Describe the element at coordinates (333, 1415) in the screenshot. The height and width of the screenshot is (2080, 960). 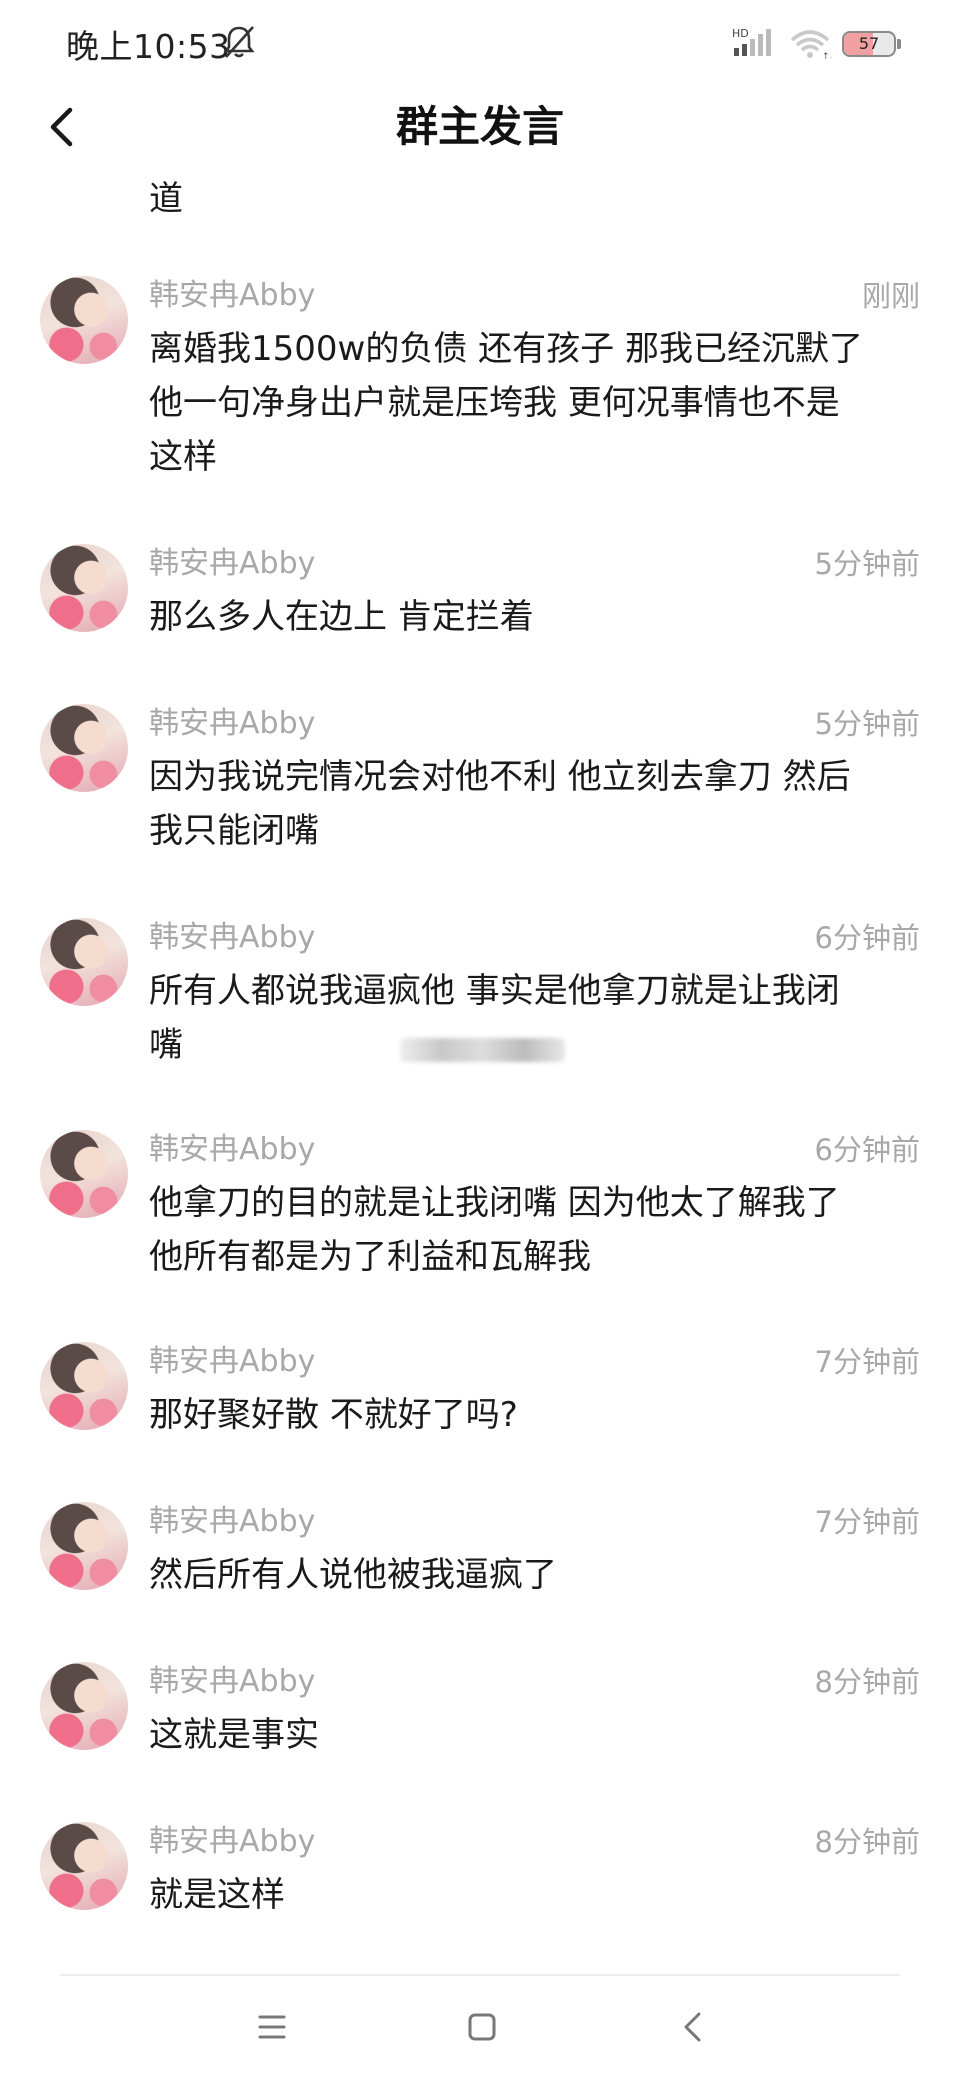
I see `message-text: 那好聚好散 不就好了吗?` at that location.